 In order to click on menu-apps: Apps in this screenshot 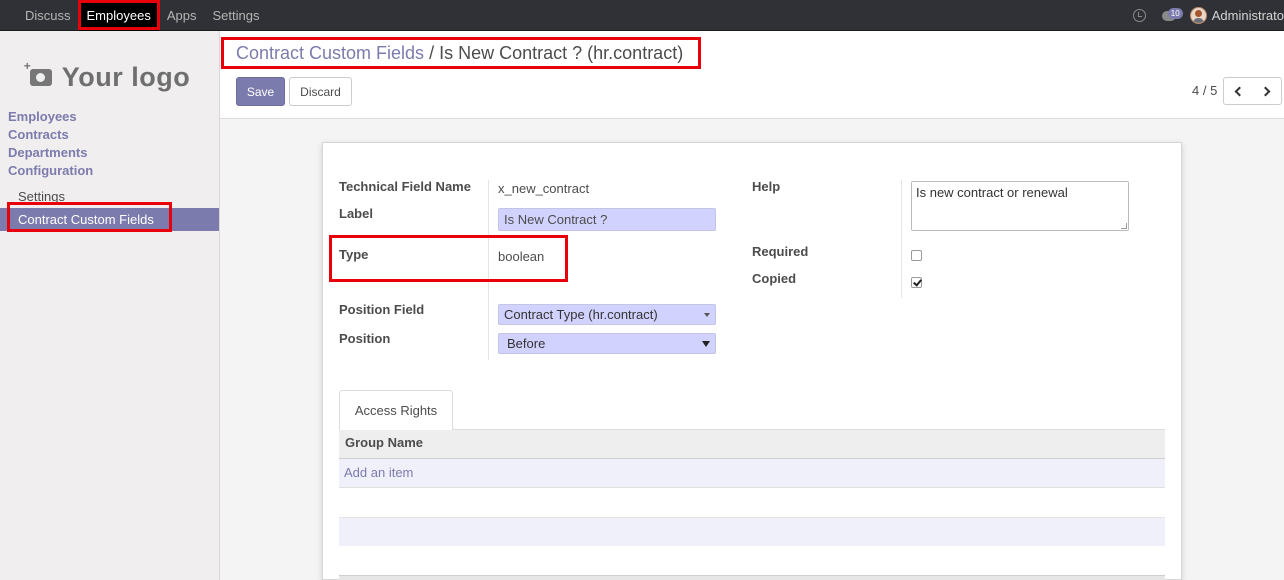, I will do `click(182, 15)`.